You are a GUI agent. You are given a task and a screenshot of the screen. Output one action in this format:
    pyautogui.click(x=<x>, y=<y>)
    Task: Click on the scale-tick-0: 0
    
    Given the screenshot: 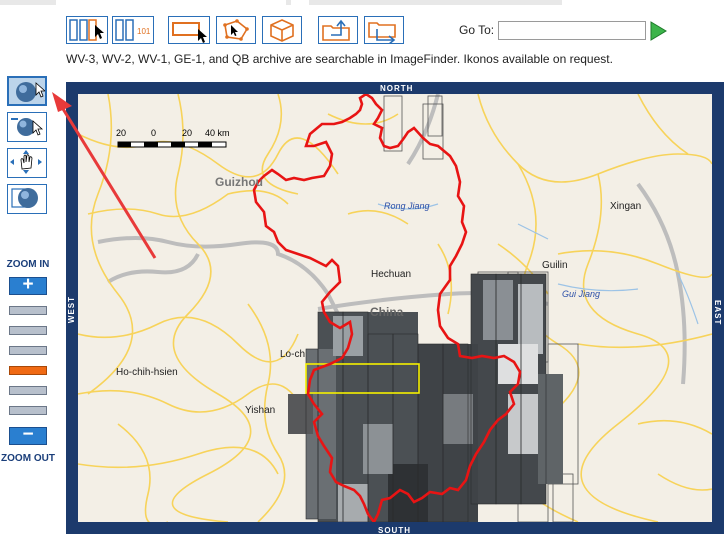 What is the action you would take?
    pyautogui.click(x=153, y=133)
    